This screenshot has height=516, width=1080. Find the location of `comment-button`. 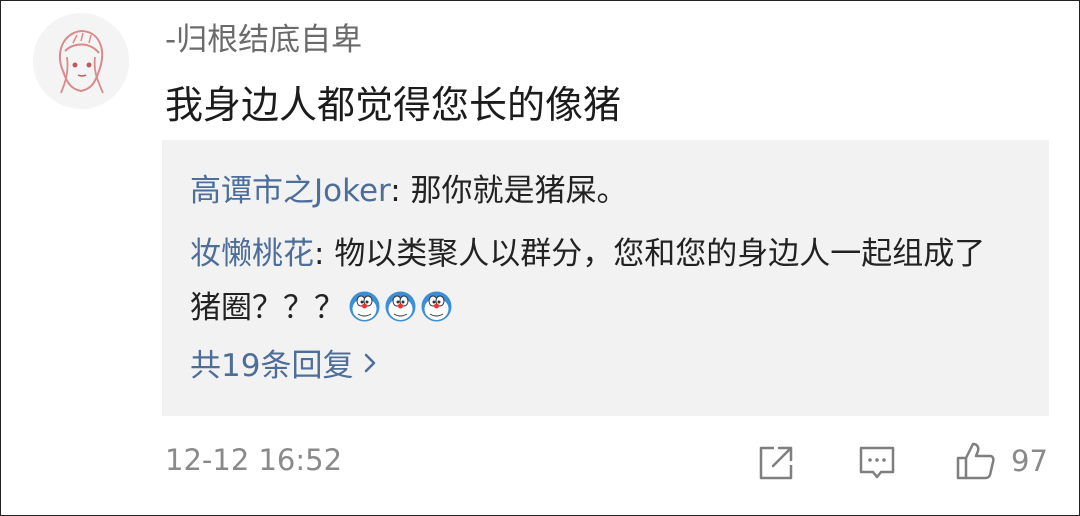

comment-button is located at coordinates (877, 463).